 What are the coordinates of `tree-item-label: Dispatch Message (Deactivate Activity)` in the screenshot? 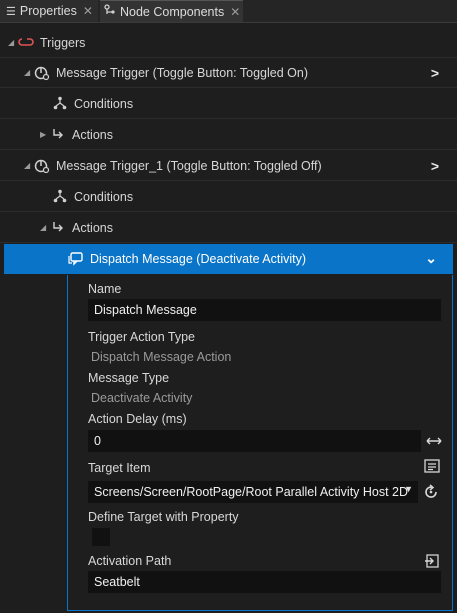 It's located at (198, 259).